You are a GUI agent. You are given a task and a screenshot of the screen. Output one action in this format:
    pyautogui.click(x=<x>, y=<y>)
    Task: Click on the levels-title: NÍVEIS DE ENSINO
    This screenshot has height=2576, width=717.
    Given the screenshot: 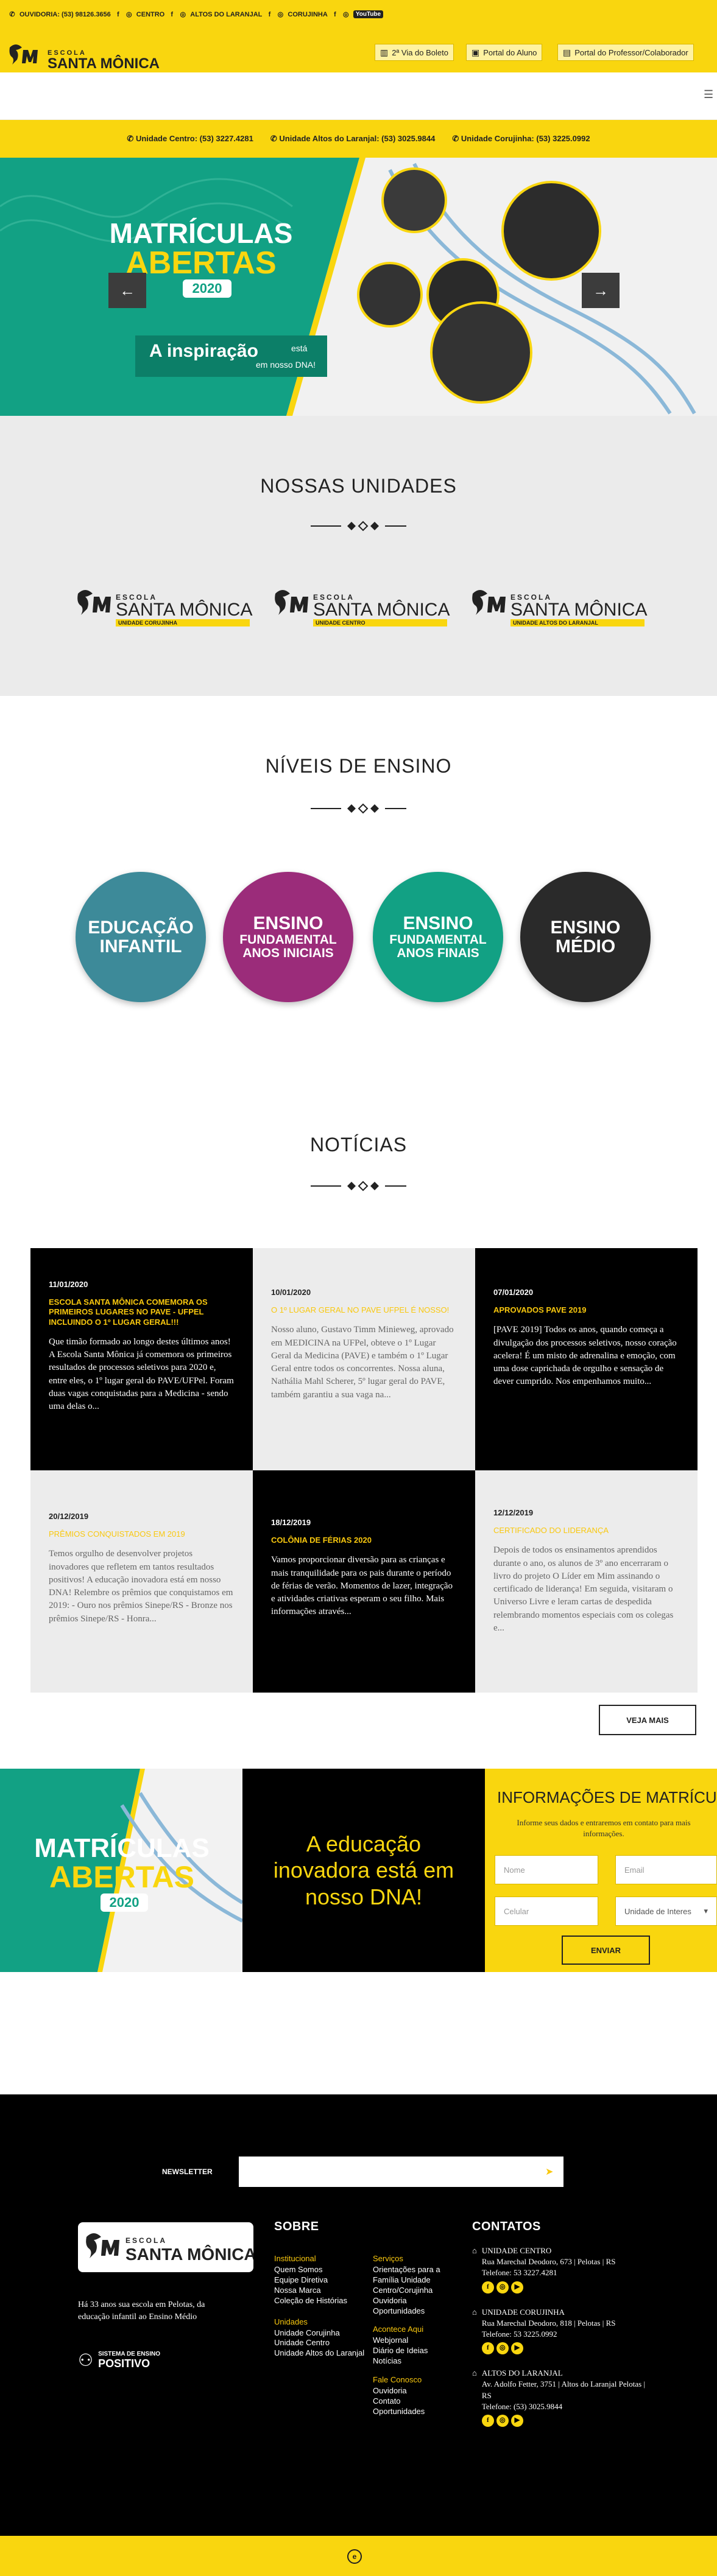 What is the action you would take?
    pyautogui.click(x=358, y=766)
    